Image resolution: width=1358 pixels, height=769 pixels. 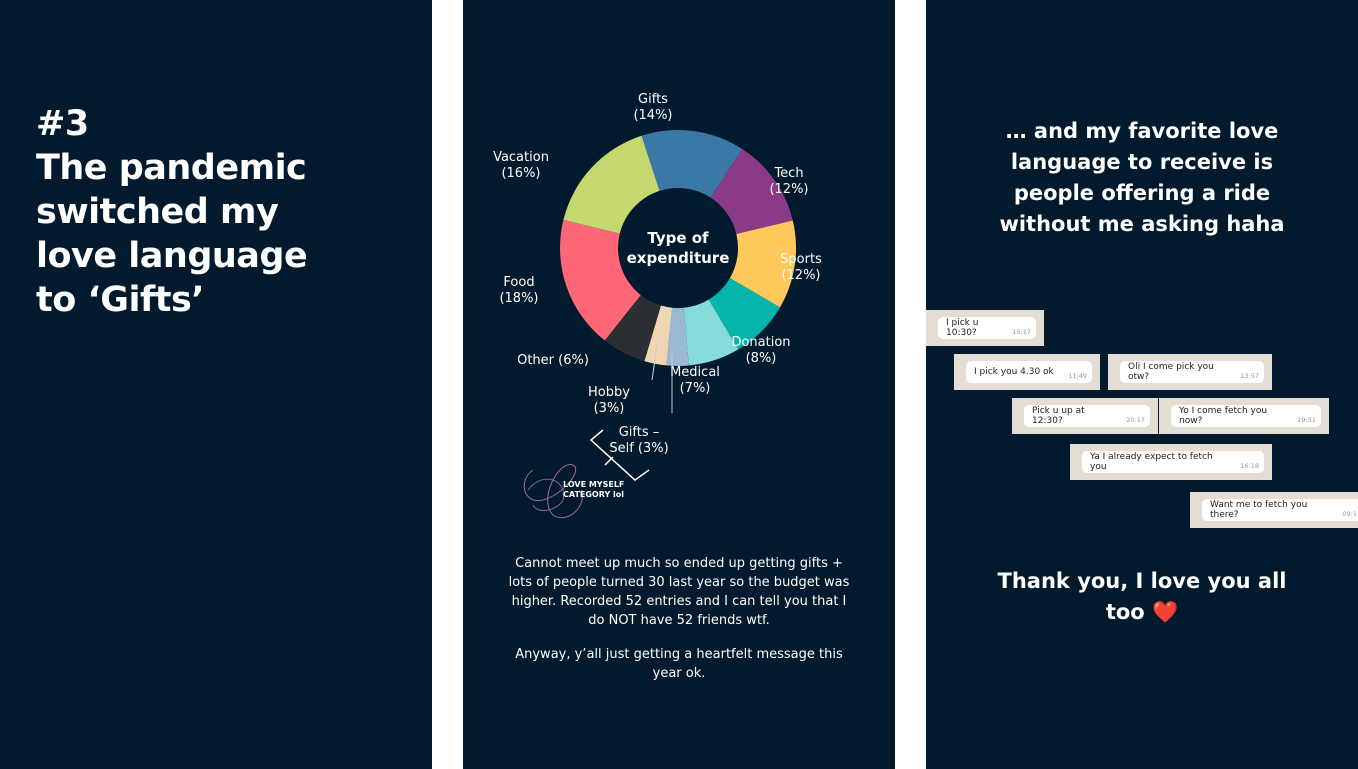 I want to click on slice-label: Medical (7%), so click(x=695, y=381).